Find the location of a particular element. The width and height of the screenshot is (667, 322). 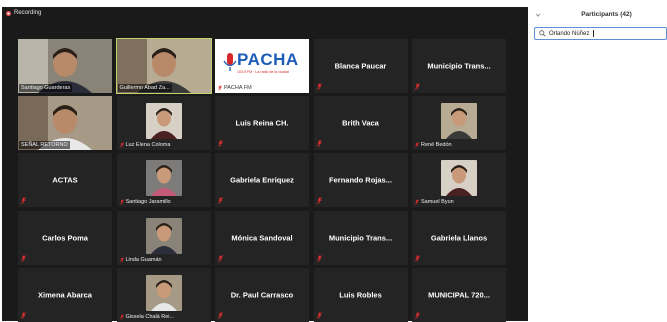

participant-tile: Gabriela Llanos is located at coordinates (459, 237).